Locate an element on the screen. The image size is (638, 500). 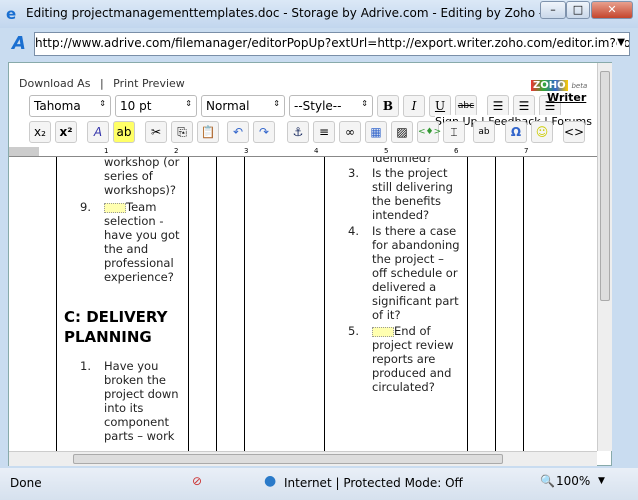
text-line: significant part is located at coordinates (415, 301).